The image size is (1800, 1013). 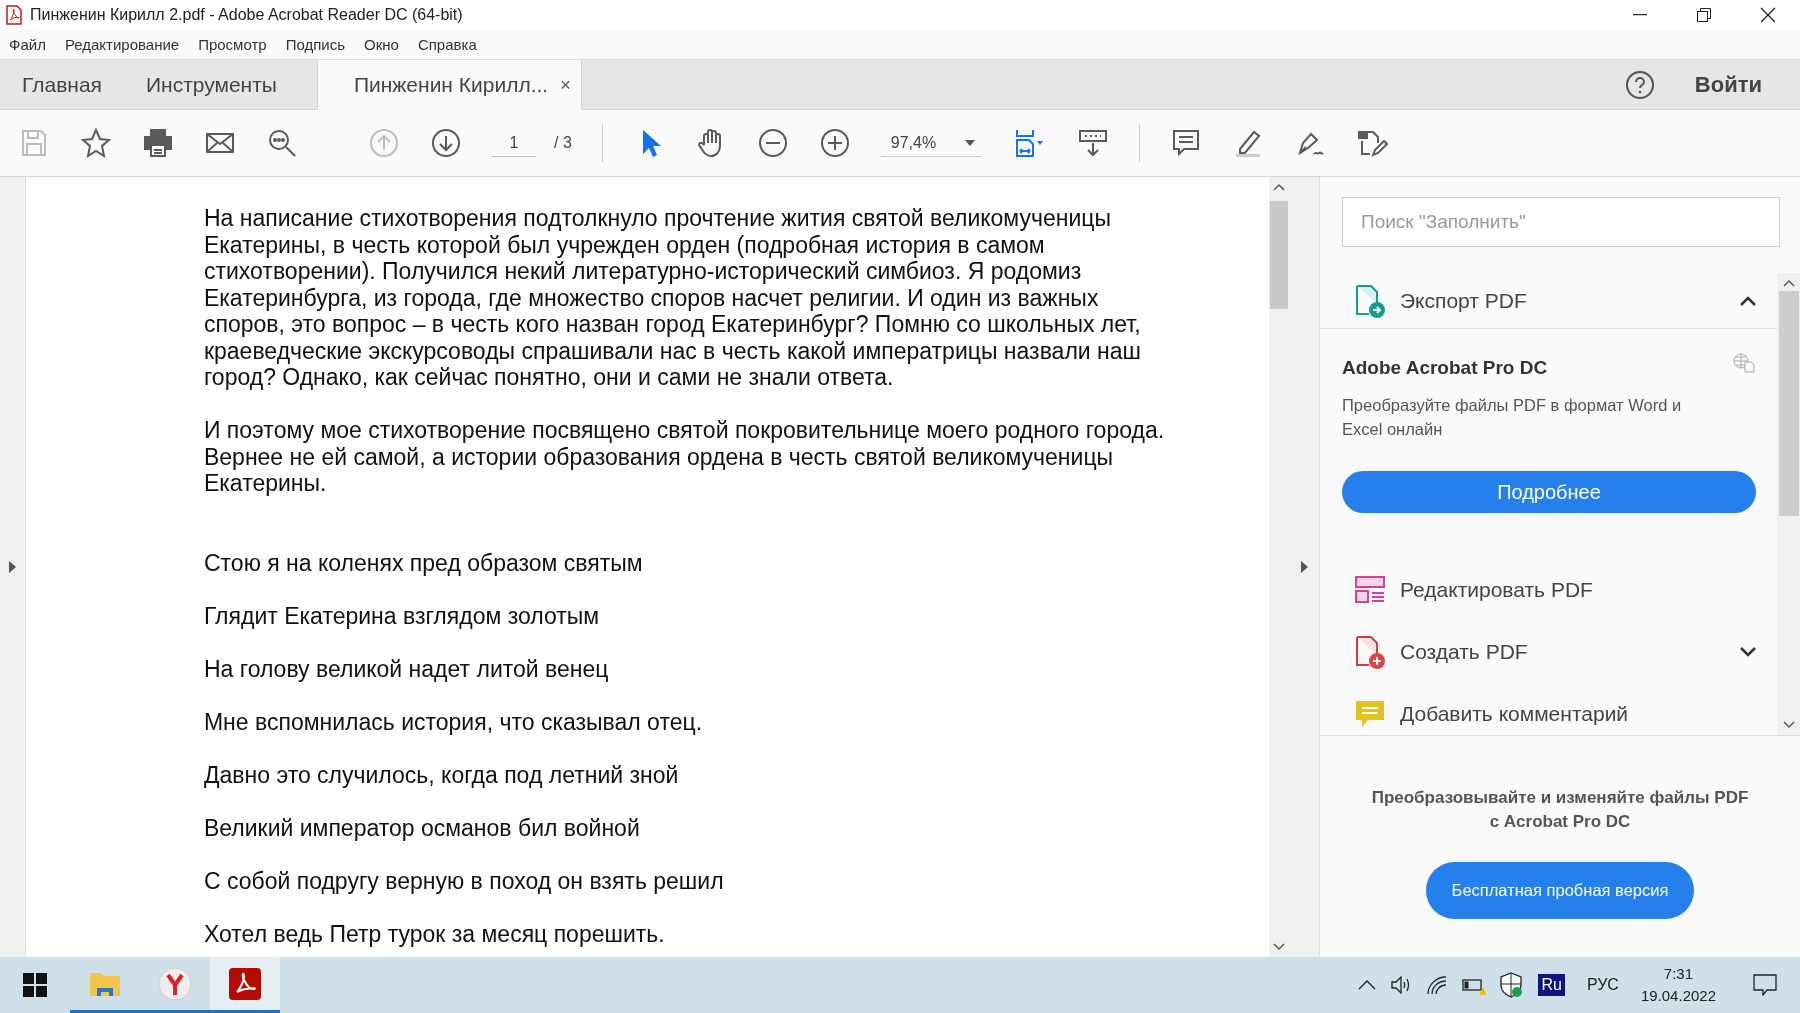 What do you see at coordinates (27, 44) in the screenshot?
I see `menu-item: Файл` at bounding box center [27, 44].